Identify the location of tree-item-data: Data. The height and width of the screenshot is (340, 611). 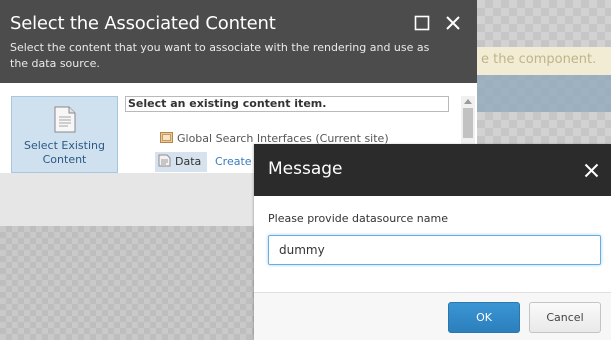
(181, 162).